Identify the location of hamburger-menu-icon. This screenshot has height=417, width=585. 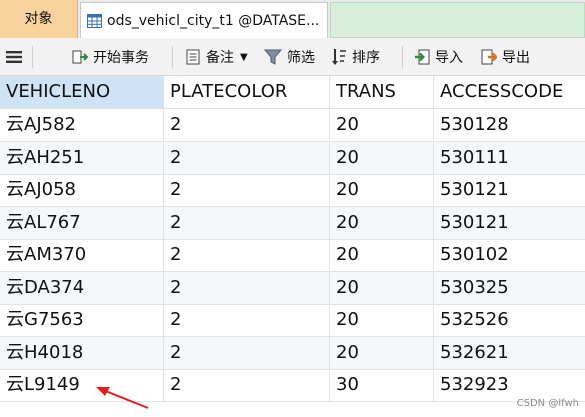
(14, 57).